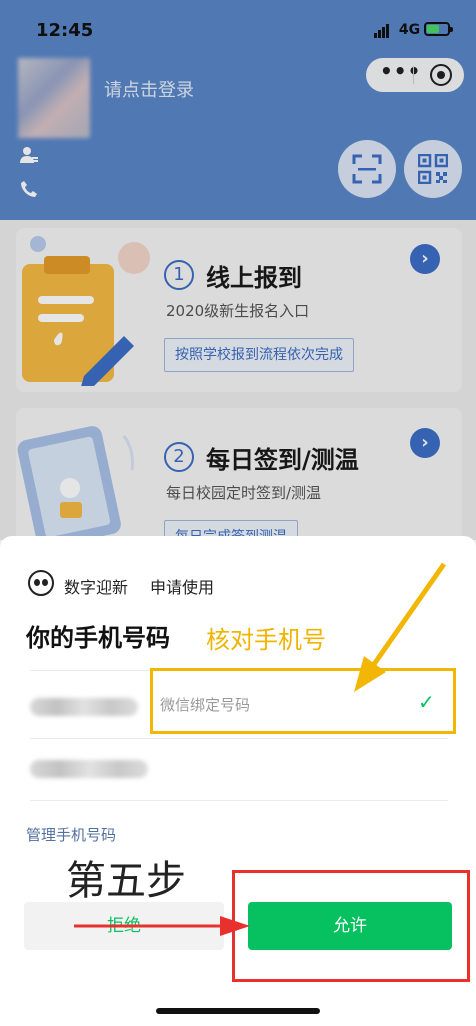 This screenshot has width=476, height=1026. I want to click on panda-logo-icon, so click(41, 583).